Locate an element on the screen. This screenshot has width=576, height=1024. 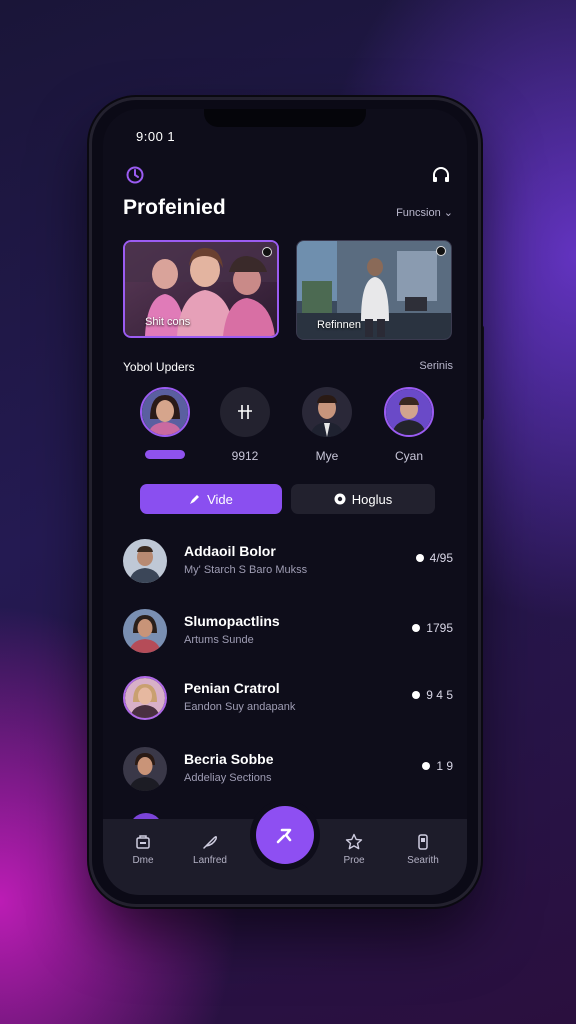
featured-card-friends: Shit cons is located at coordinates (201, 289).